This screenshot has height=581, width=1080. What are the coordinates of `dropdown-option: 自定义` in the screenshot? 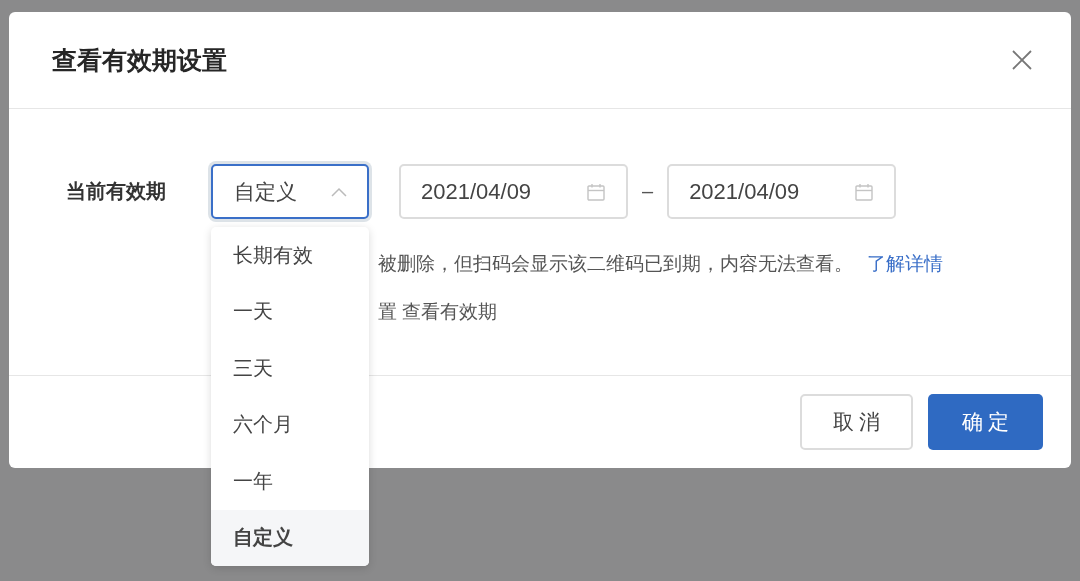 It's located at (290, 537).